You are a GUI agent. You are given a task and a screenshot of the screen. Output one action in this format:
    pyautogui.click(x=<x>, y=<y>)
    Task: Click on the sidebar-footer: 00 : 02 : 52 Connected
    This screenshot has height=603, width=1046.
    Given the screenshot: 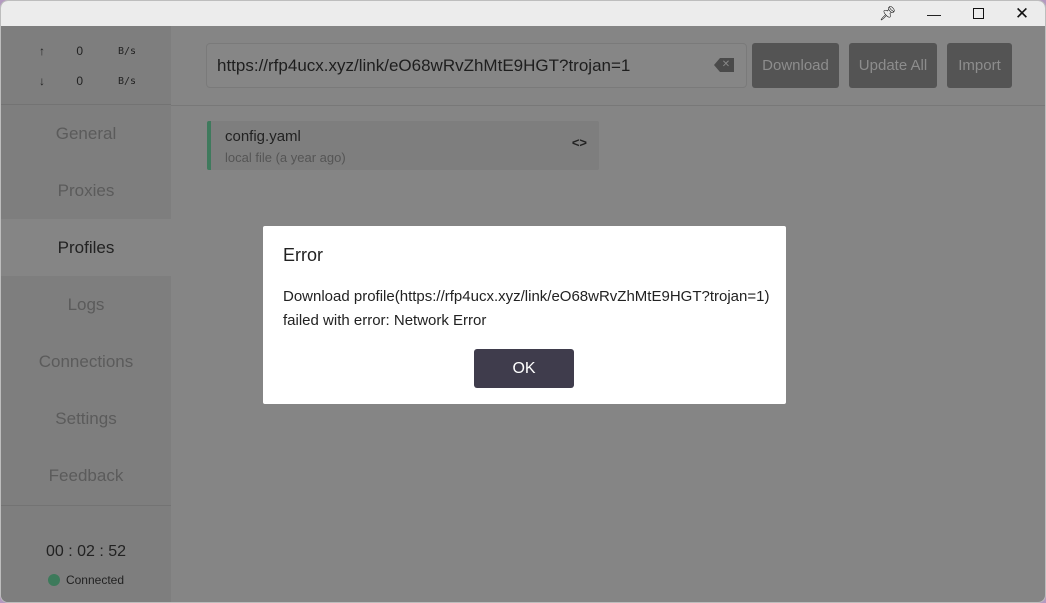 What is the action you would take?
    pyautogui.click(x=86, y=553)
    